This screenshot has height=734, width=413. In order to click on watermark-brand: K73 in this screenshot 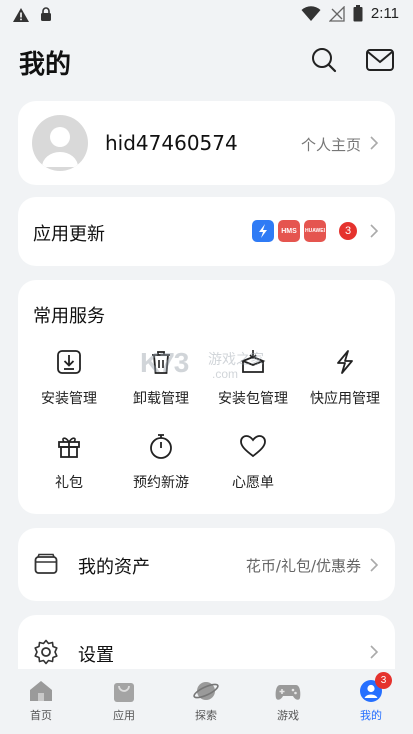, I will do `click(164, 362)`.